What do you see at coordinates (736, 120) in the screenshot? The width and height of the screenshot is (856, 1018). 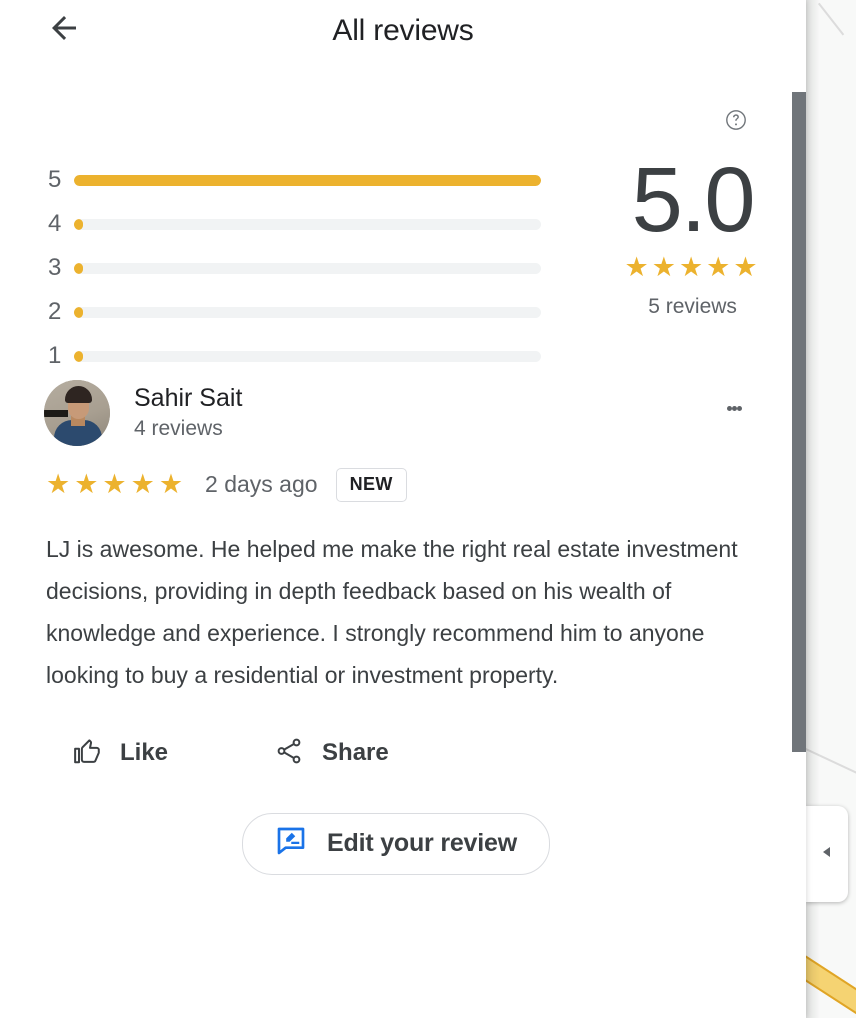 I see `help-circle-icon` at bounding box center [736, 120].